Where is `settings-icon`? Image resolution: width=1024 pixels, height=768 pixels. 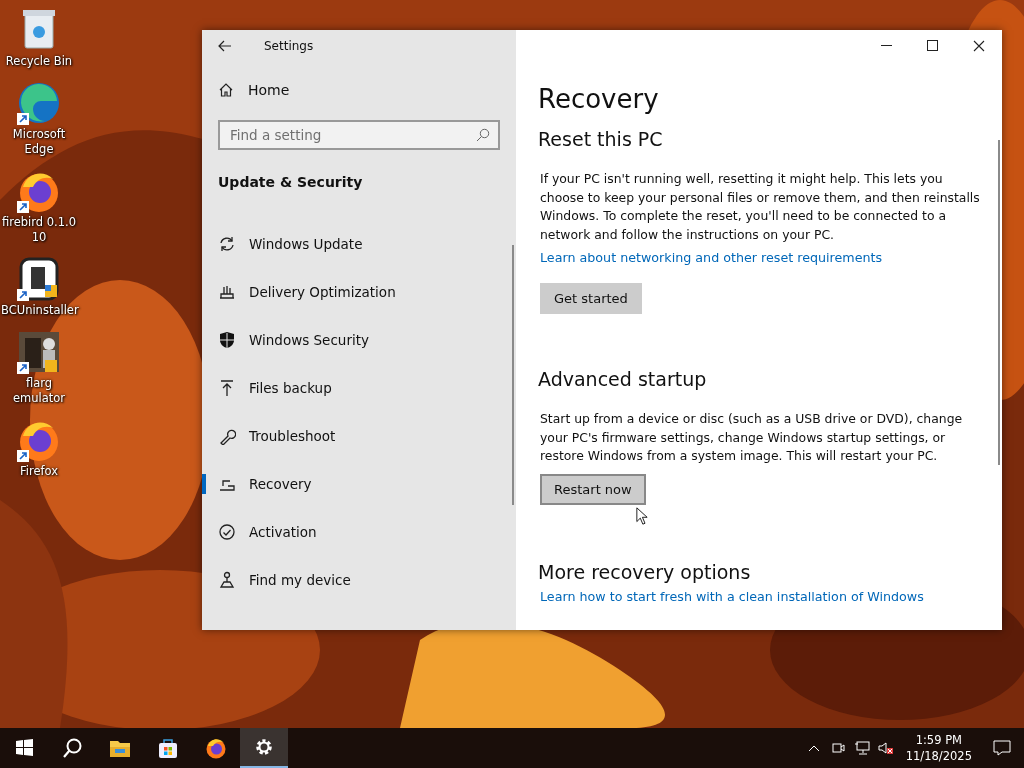
settings-icon is located at coordinates (264, 747).